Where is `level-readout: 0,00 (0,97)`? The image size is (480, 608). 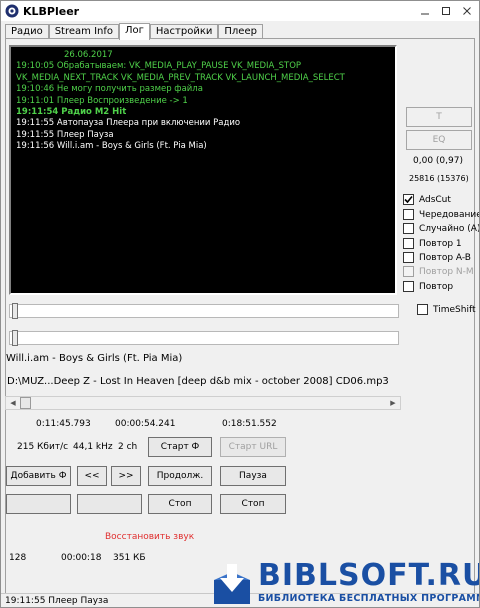 level-readout: 0,00 (0,97) is located at coordinates (438, 161).